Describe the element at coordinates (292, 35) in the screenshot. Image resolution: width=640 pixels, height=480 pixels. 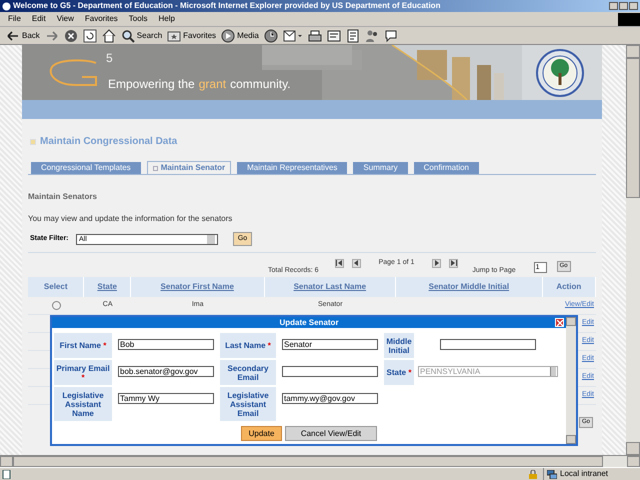
I see `mail-icon` at that location.